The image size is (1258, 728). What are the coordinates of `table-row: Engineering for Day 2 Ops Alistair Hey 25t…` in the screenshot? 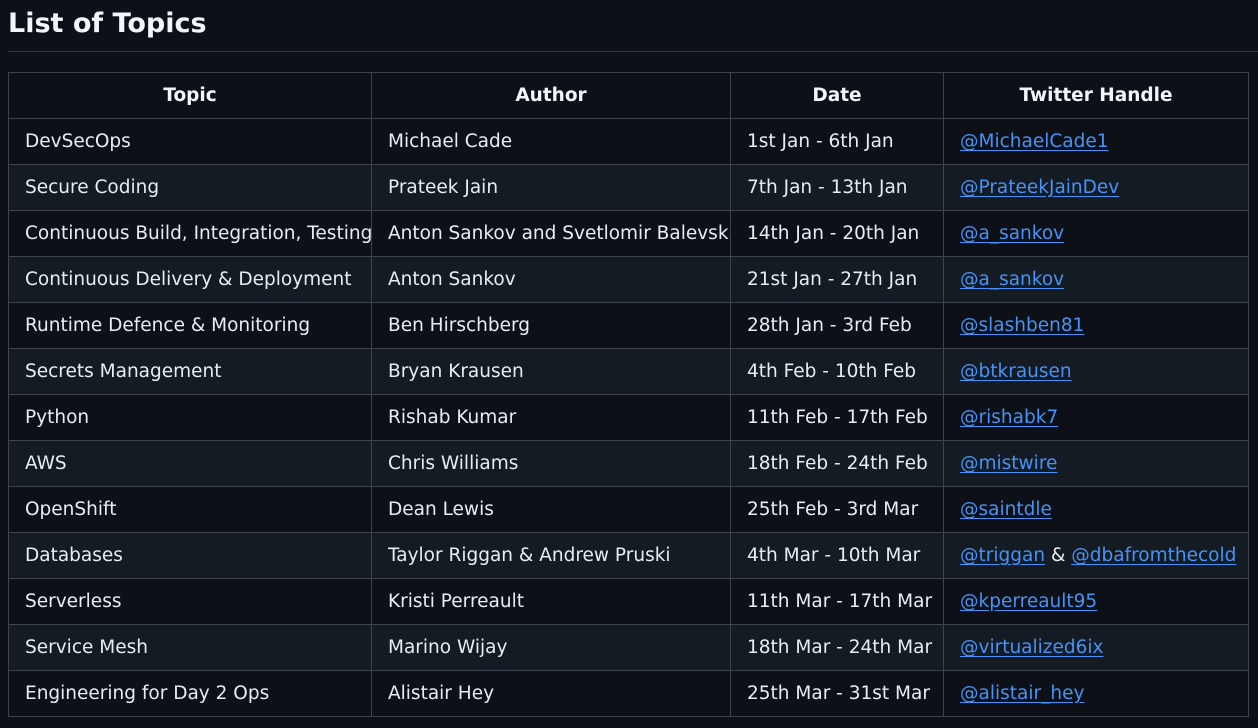 It's located at (628, 693).